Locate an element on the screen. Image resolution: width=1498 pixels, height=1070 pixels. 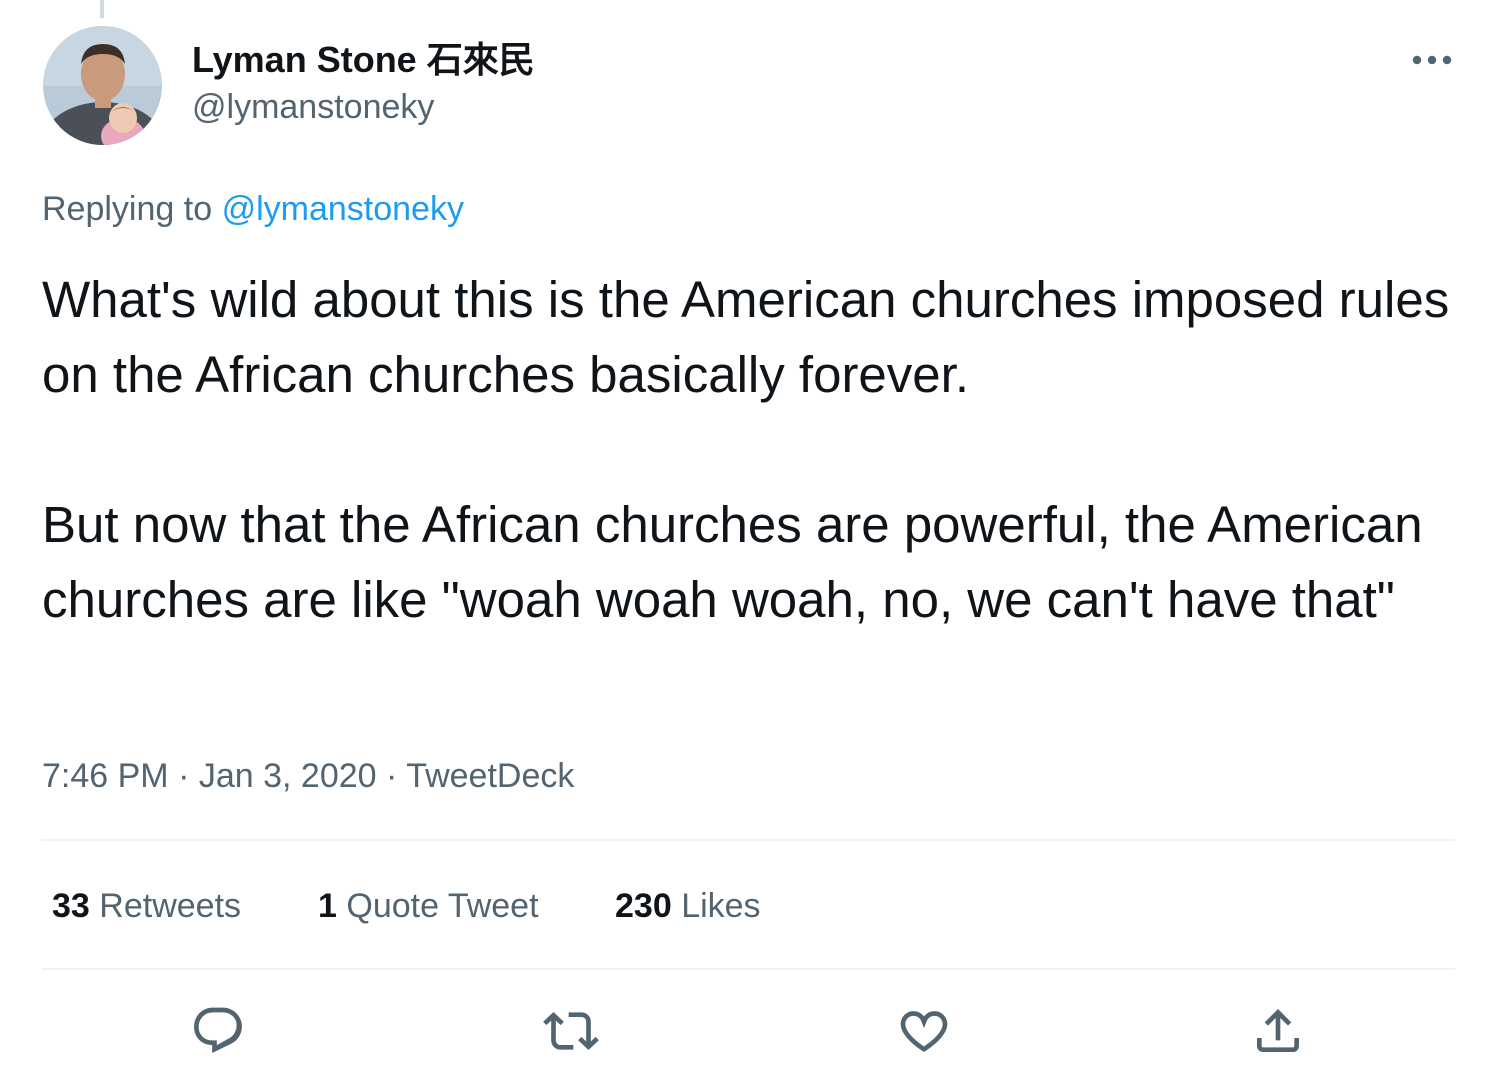
retweets-count: 33 is located at coordinates (71, 906).